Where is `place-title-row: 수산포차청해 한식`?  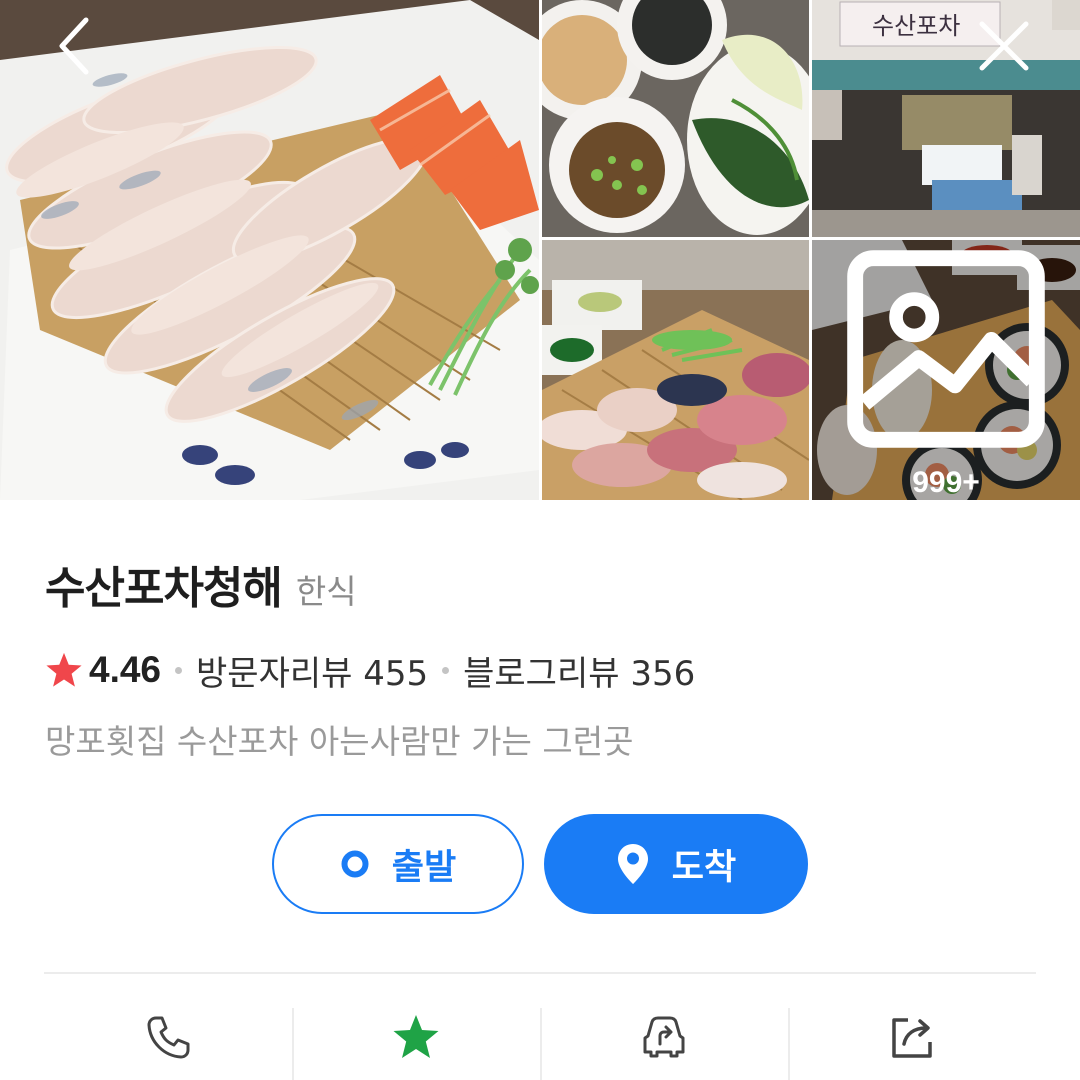
place-title-row: 수산포차청해 한식 is located at coordinates (201, 583).